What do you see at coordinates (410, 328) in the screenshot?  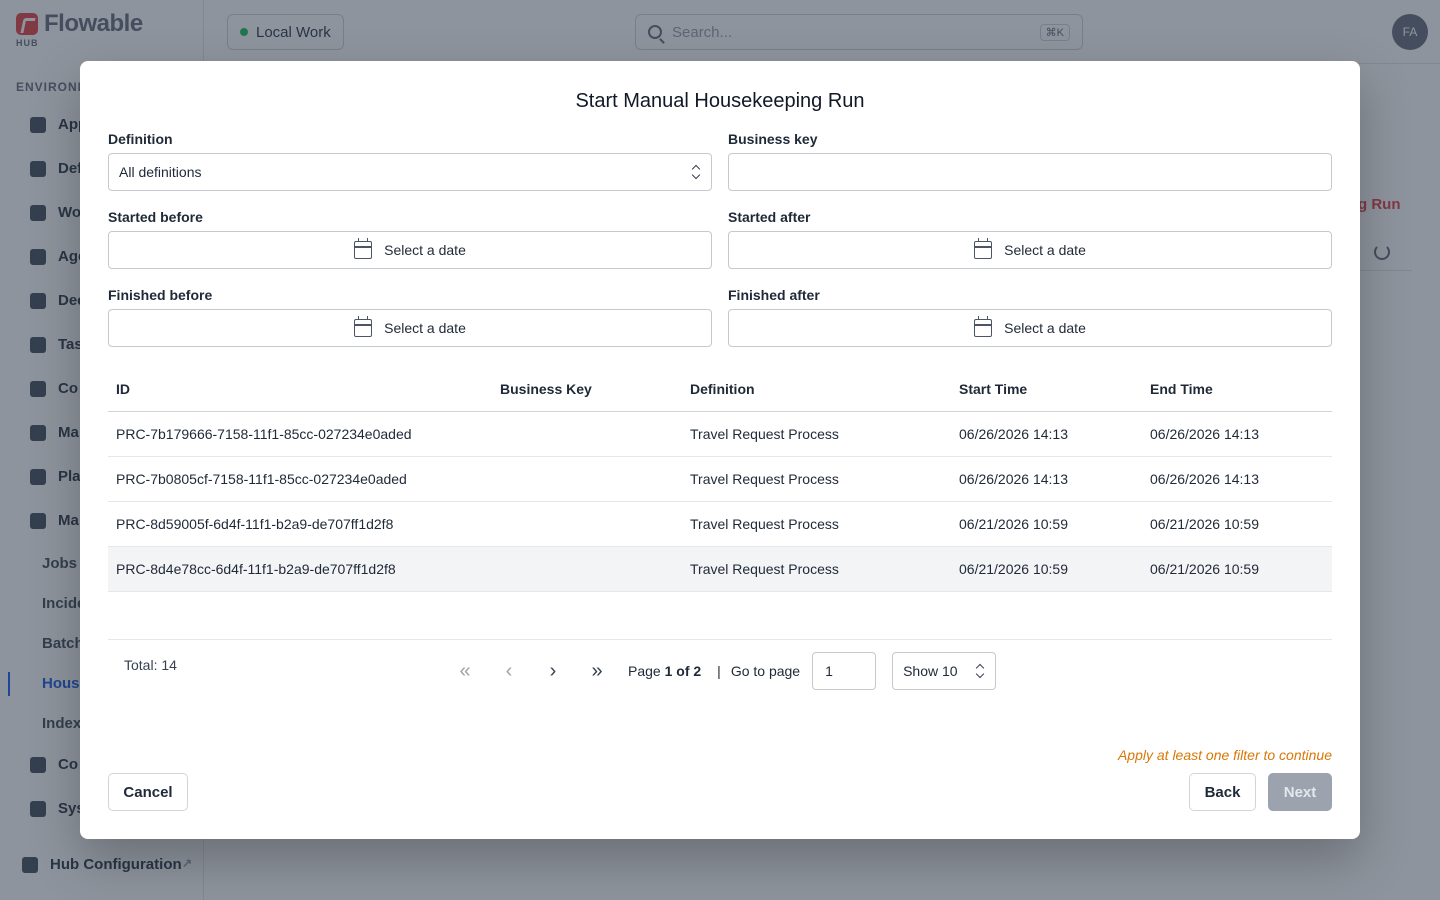 I see `finished-before-date-picker: Select a date` at bounding box center [410, 328].